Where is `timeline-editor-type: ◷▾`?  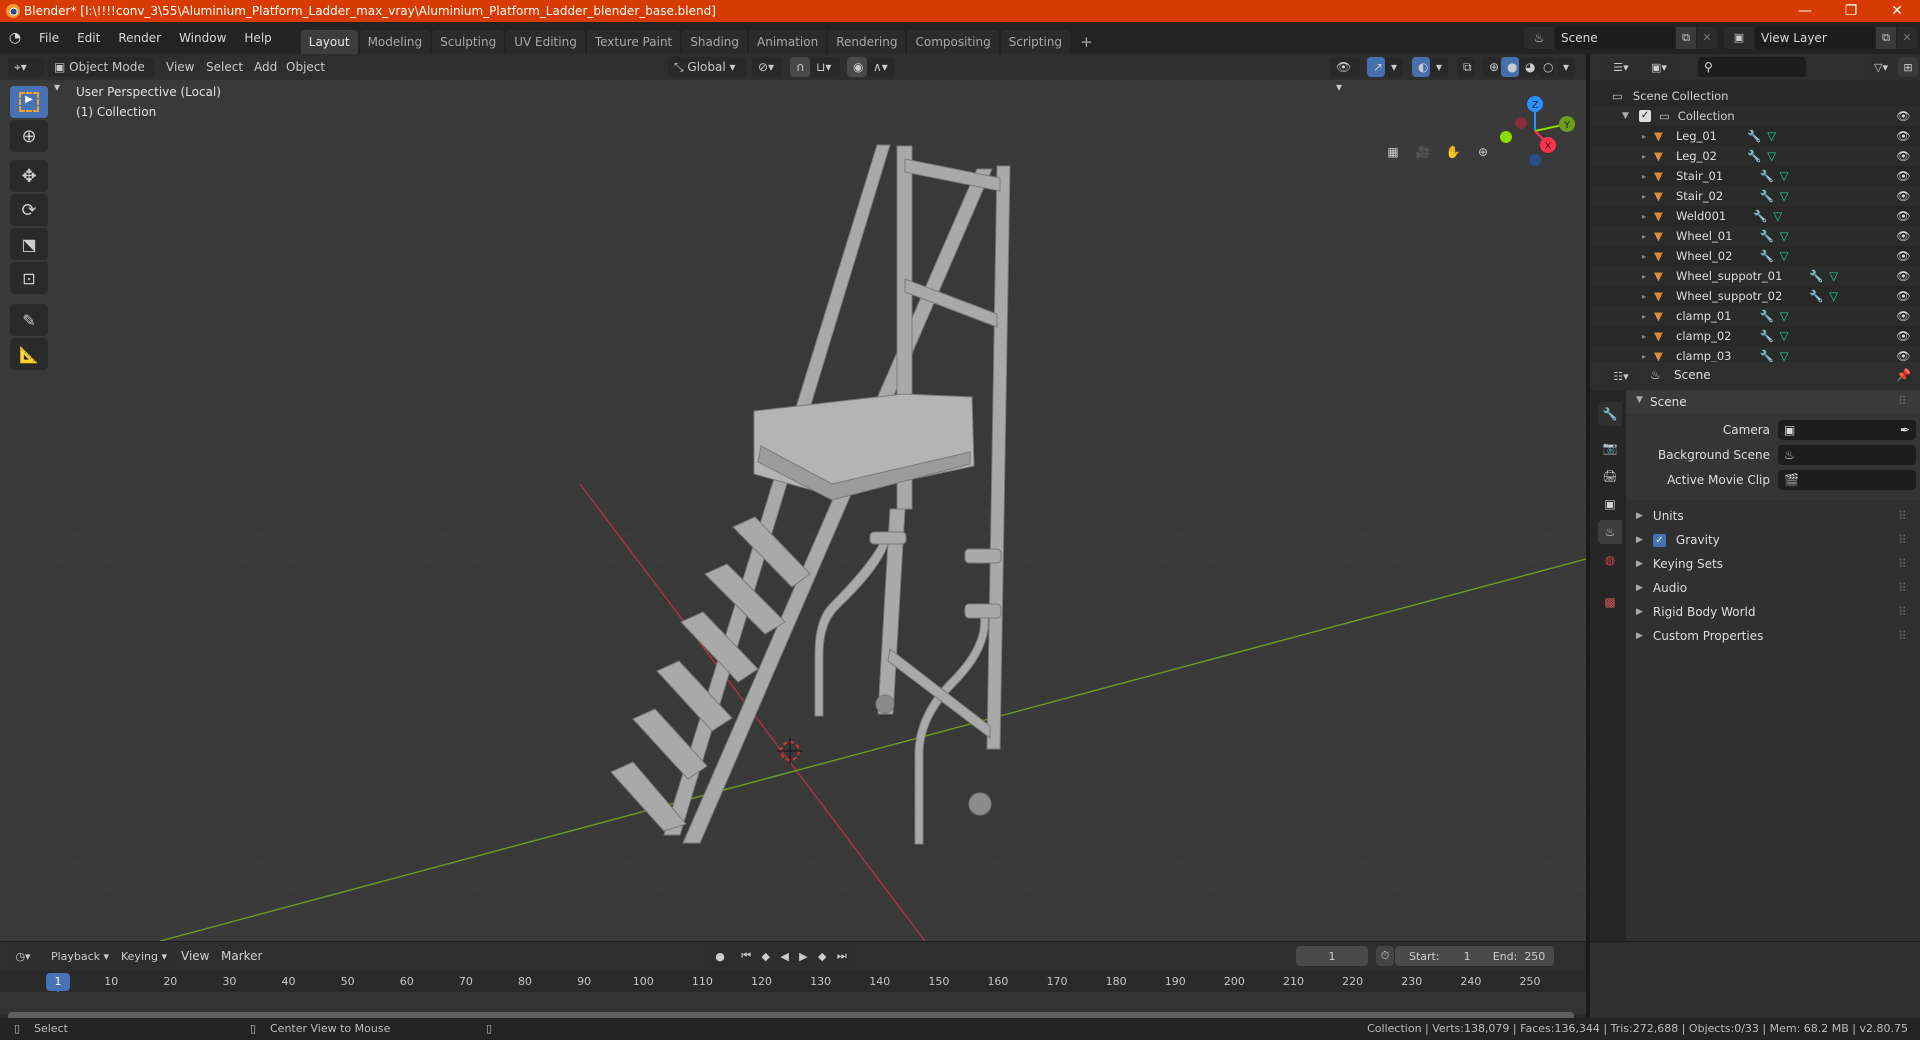
timeline-editor-type: ◷▾ is located at coordinates (23, 956).